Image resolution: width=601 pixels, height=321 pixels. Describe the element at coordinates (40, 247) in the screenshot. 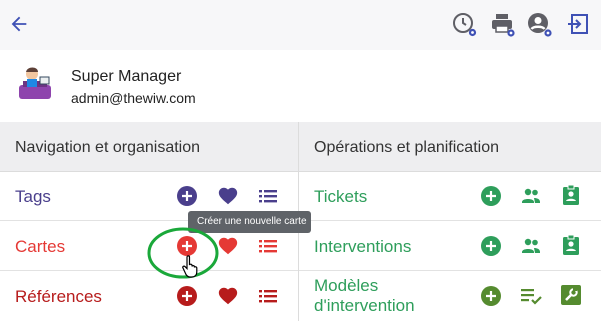

I see `cartes-label: Cartes` at that location.